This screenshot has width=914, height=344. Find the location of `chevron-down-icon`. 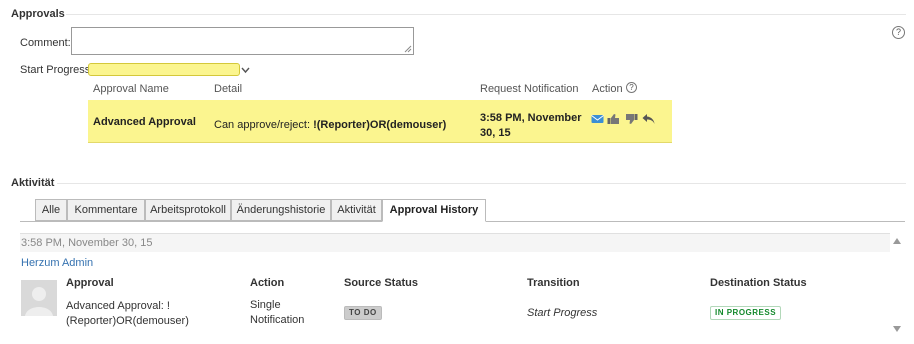

chevron-down-icon is located at coordinates (245, 70).